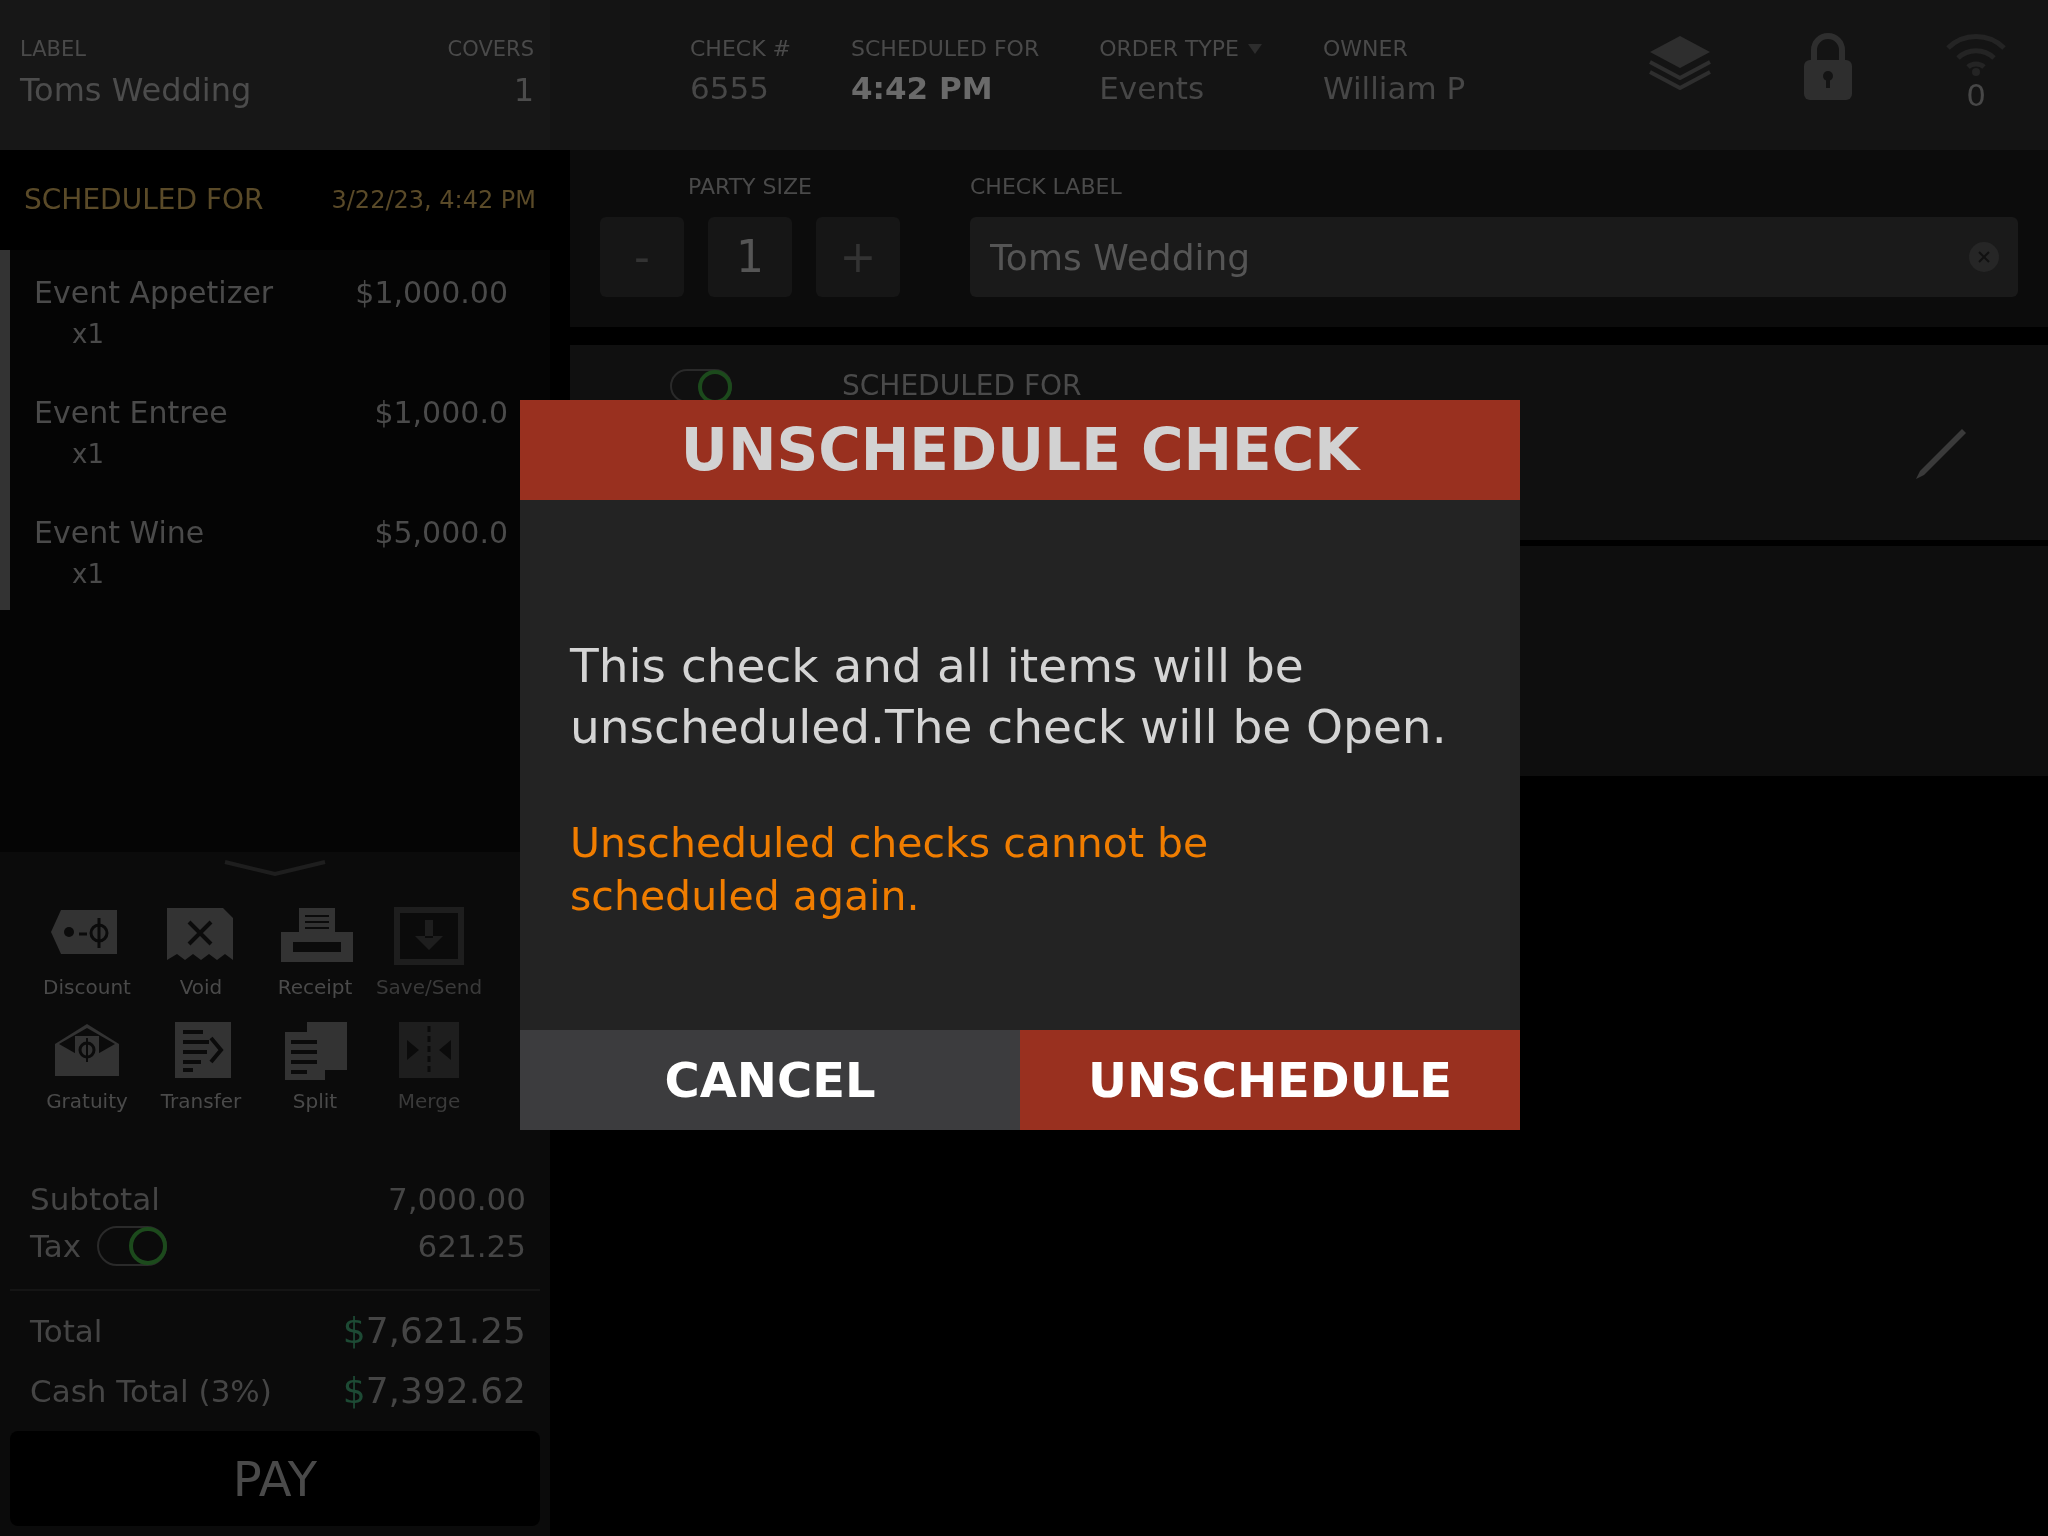  Describe the element at coordinates (1828, 67) in the screenshot. I see `padlock-icon` at that location.